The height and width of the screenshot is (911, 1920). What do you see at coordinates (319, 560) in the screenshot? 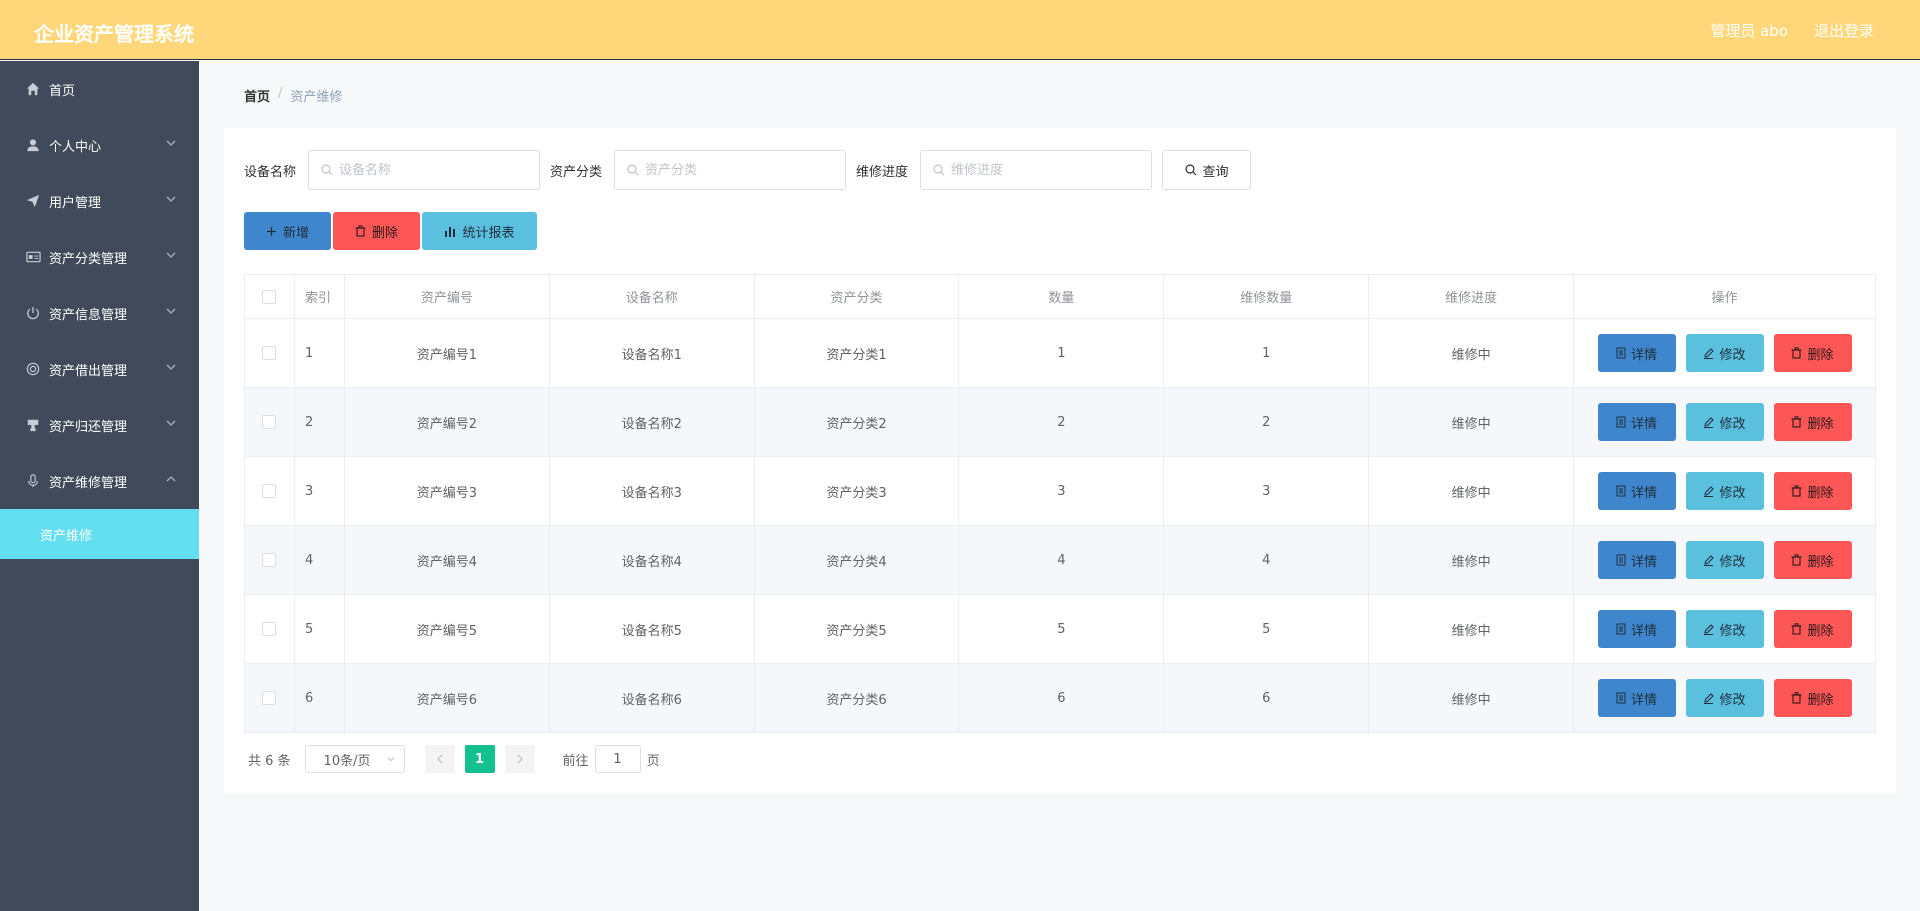
I see `cell-index: 4` at bounding box center [319, 560].